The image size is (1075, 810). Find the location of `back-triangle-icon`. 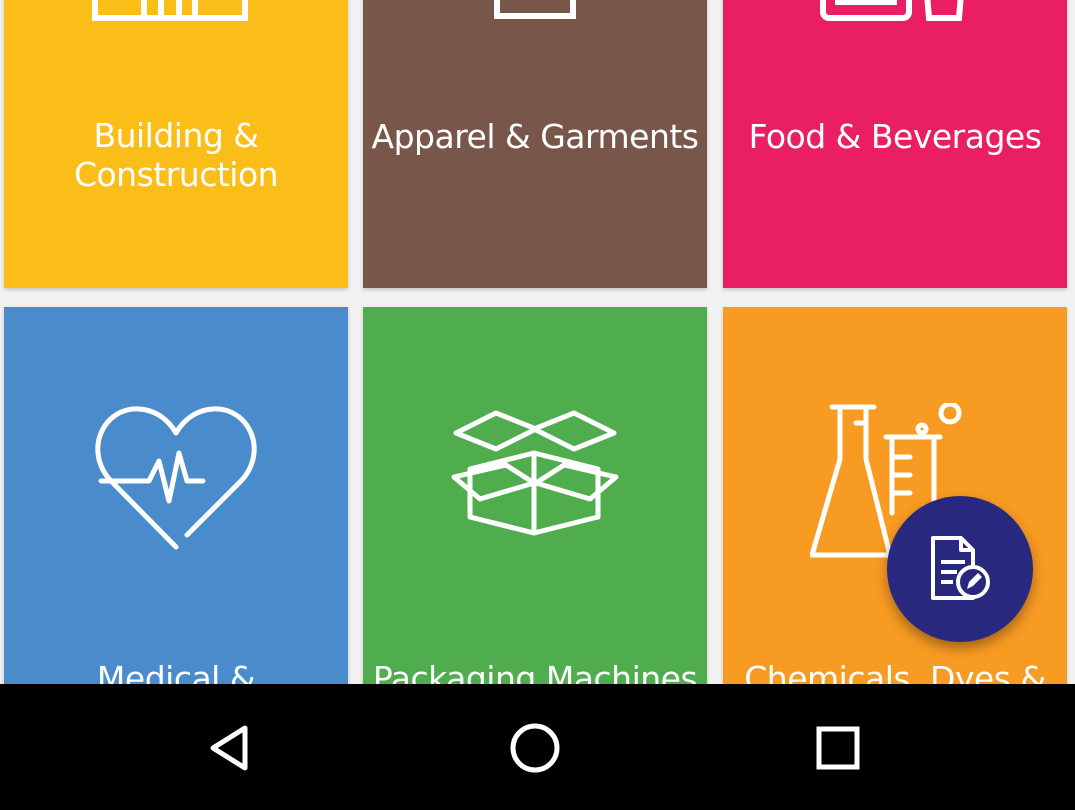

back-triangle-icon is located at coordinates (229, 748).